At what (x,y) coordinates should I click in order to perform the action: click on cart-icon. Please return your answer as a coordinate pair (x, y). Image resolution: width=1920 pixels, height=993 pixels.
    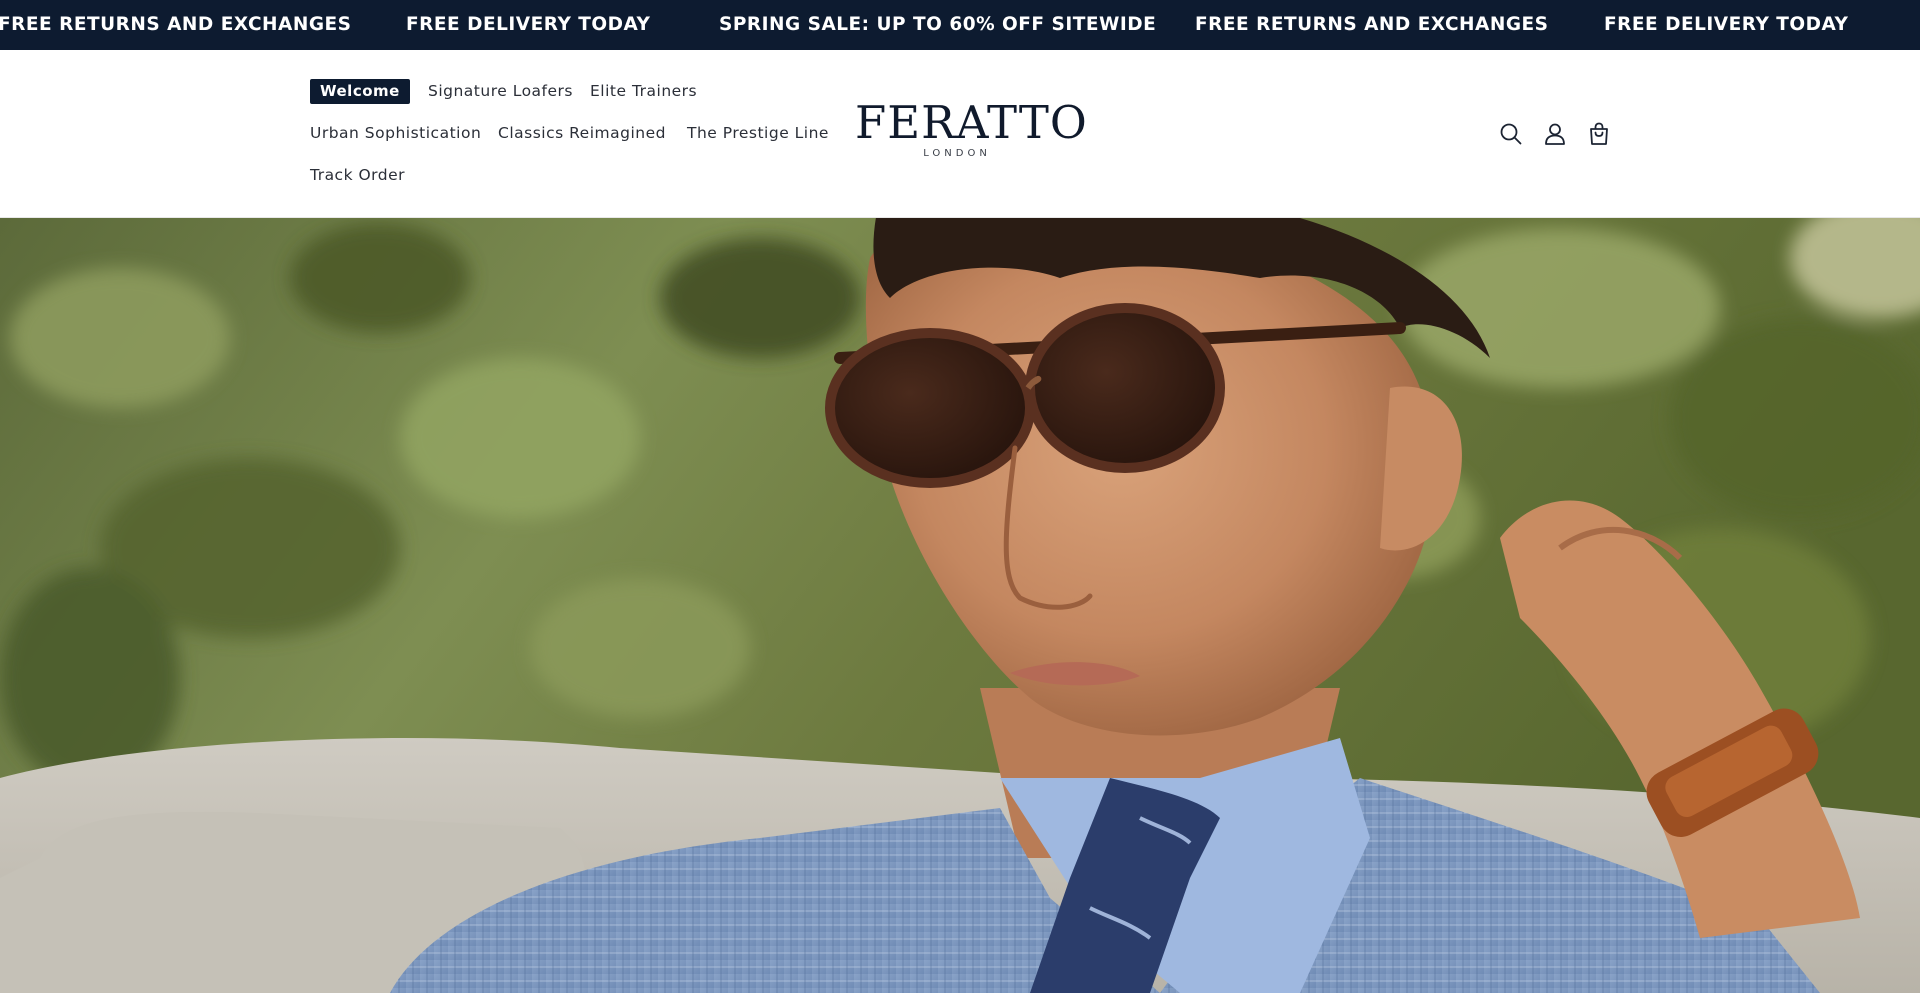
    Looking at the image, I should click on (1599, 134).